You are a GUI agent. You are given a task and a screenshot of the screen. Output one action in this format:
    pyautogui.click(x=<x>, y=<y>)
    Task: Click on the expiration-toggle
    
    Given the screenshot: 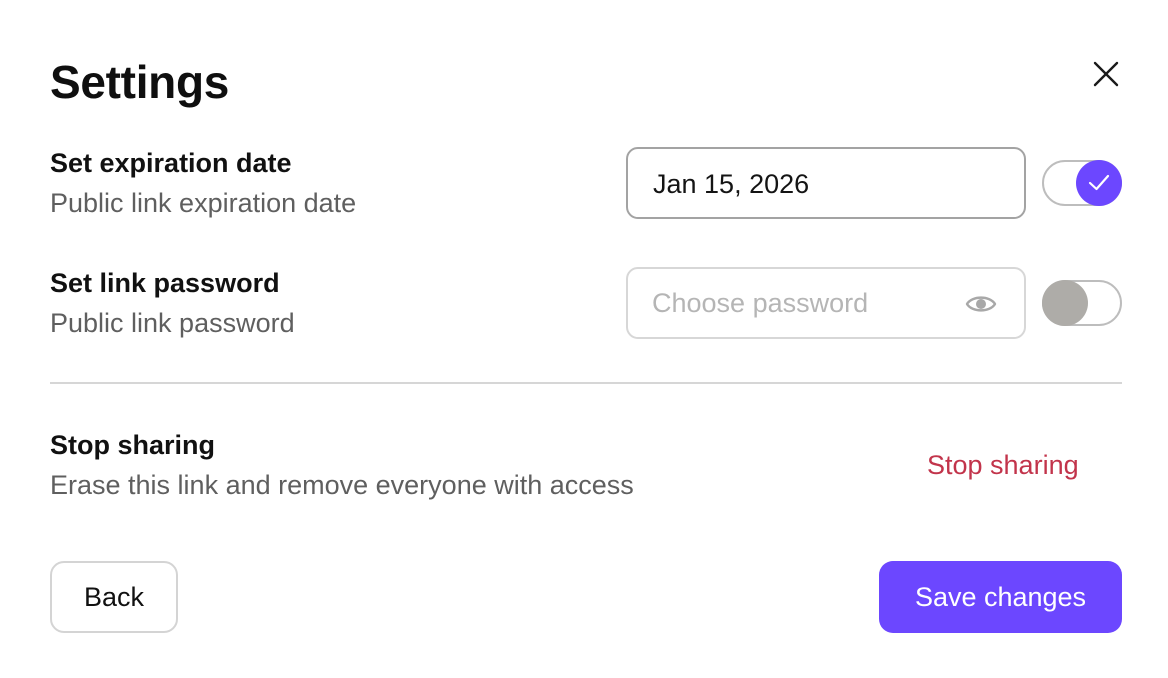 What is the action you would take?
    pyautogui.click(x=1082, y=183)
    